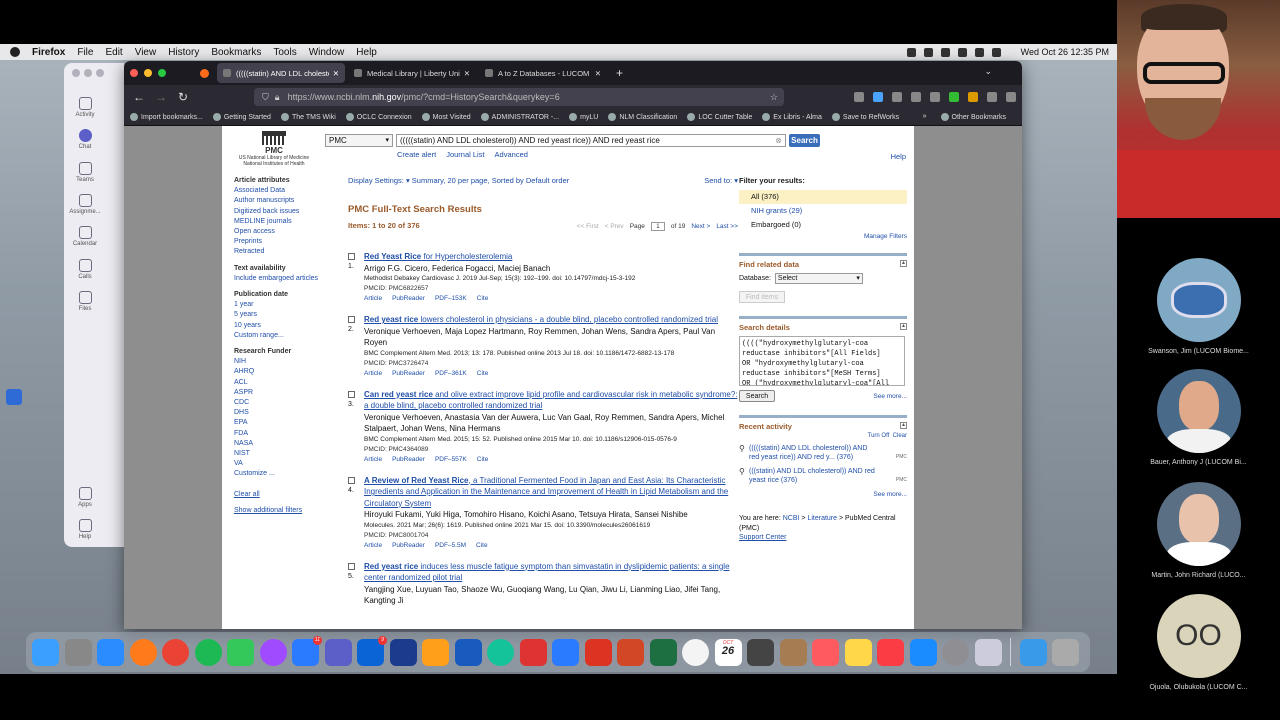  What do you see at coordinates (727, 226) in the screenshot?
I see `last-page-link: Last >>` at bounding box center [727, 226].